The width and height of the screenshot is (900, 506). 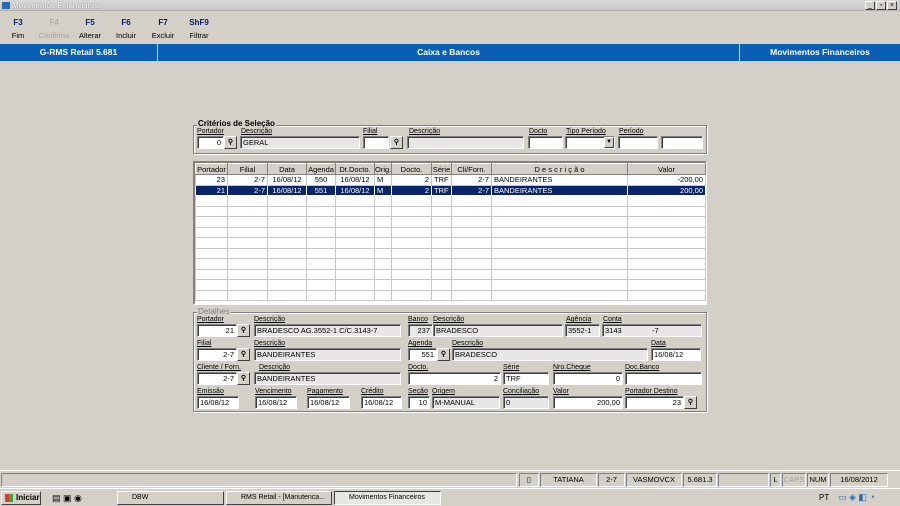 I want to click on column-header: Filial, so click(x=247, y=169).